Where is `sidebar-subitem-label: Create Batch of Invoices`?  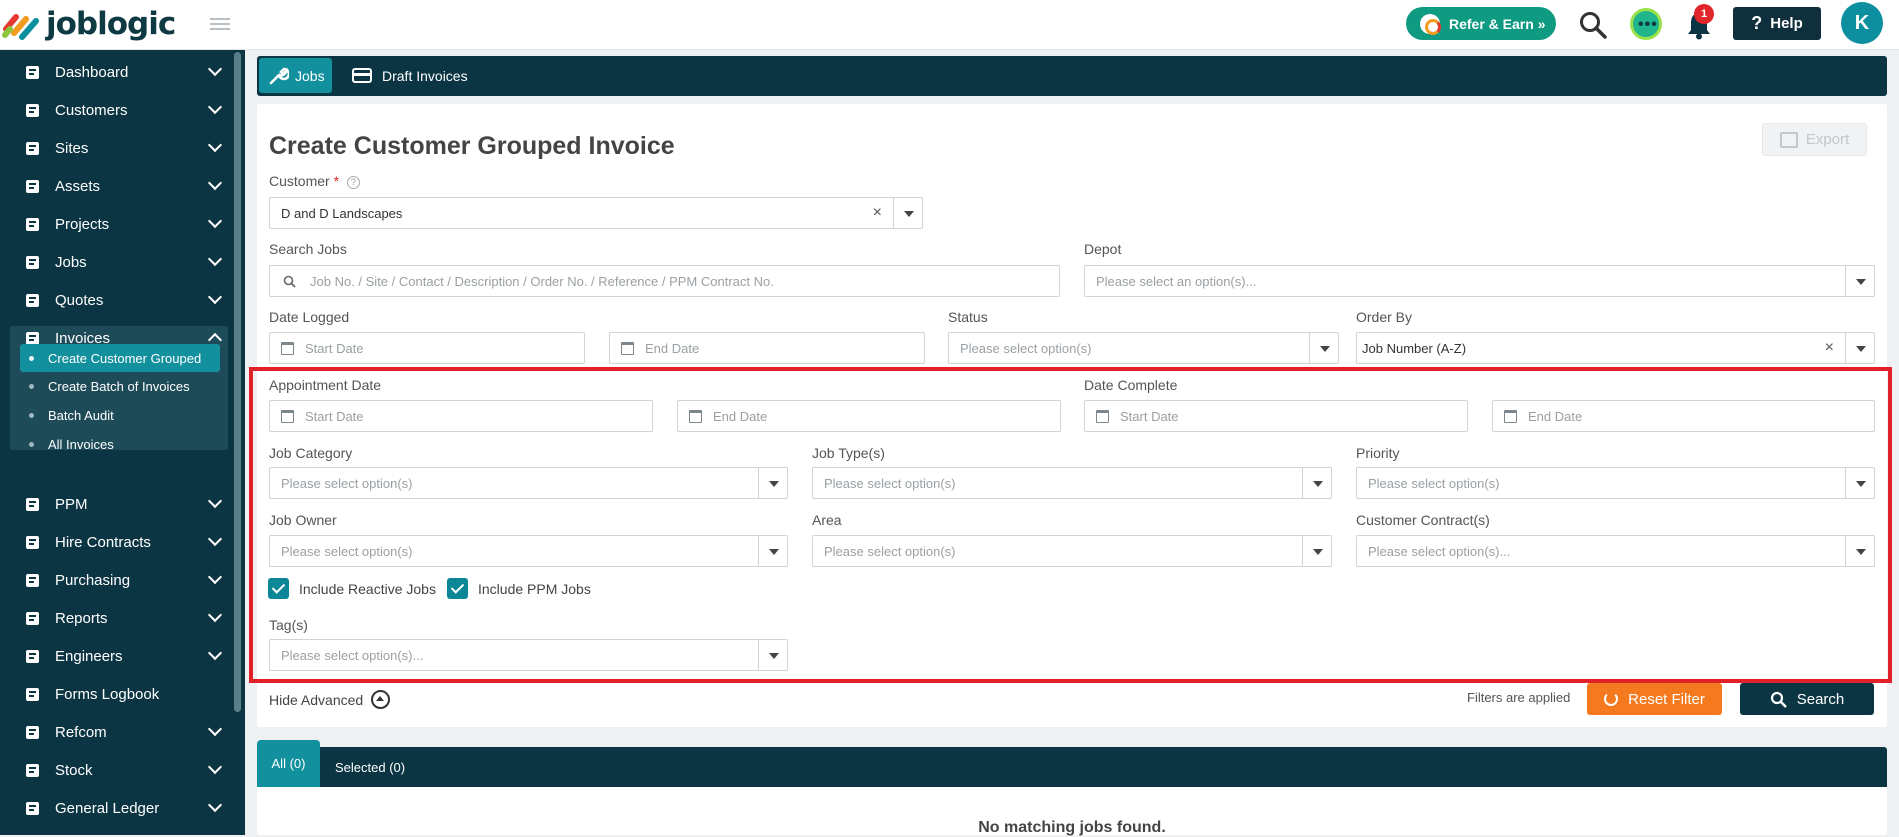 sidebar-subitem-label: Create Batch of Invoices is located at coordinates (119, 386).